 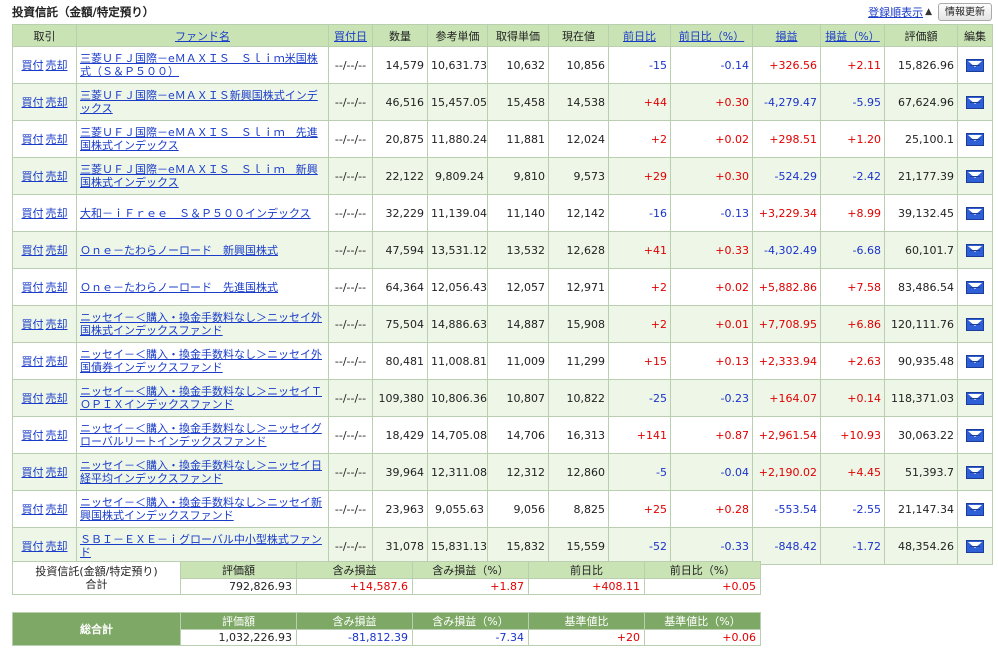 What do you see at coordinates (400, 361) in the screenshot?
I see `quantity: 80,481` at bounding box center [400, 361].